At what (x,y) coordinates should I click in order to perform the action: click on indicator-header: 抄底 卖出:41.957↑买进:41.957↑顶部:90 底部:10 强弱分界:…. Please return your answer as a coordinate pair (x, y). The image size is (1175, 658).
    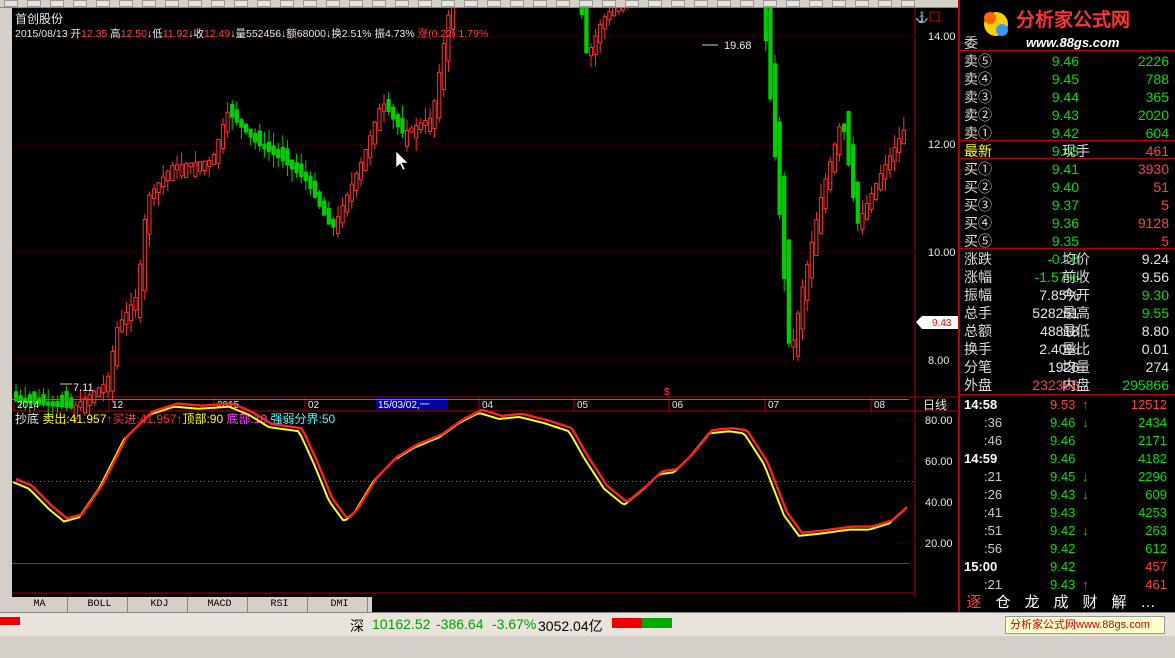
    Looking at the image, I should click on (175, 418).